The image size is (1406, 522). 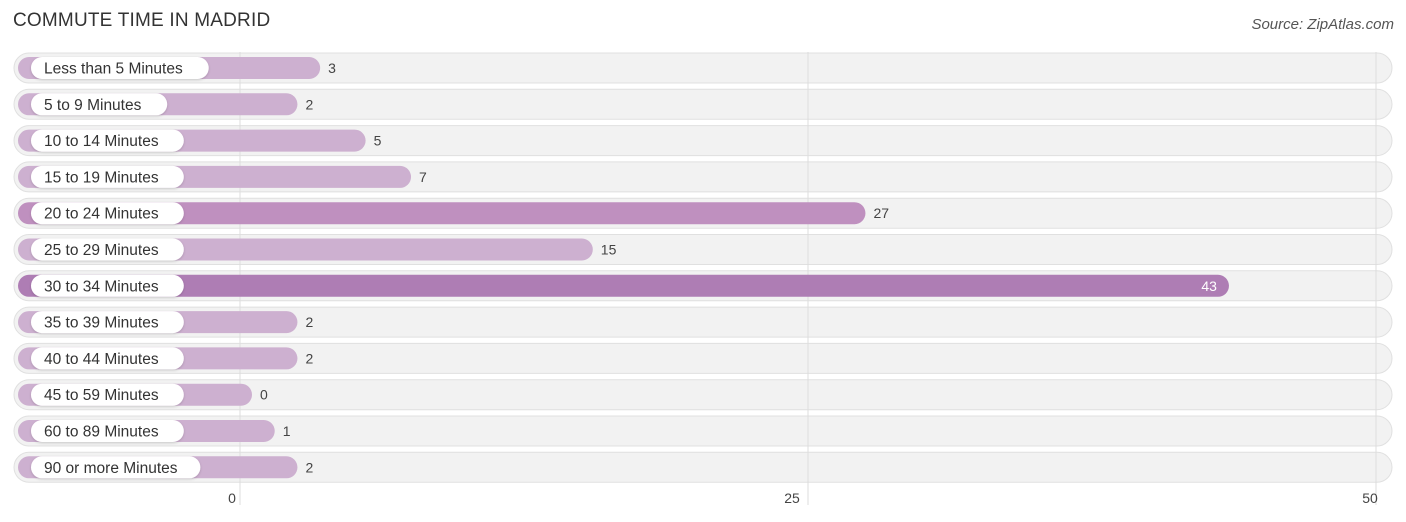 I want to click on category-label: Less than 5 Minutes, so click(x=113, y=69).